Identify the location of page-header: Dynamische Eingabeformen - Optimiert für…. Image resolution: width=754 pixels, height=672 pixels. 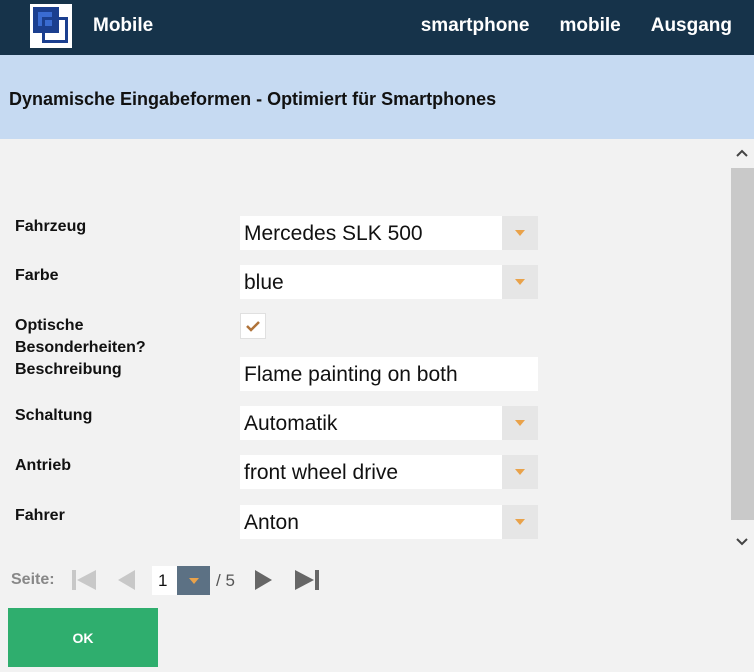
(377, 97).